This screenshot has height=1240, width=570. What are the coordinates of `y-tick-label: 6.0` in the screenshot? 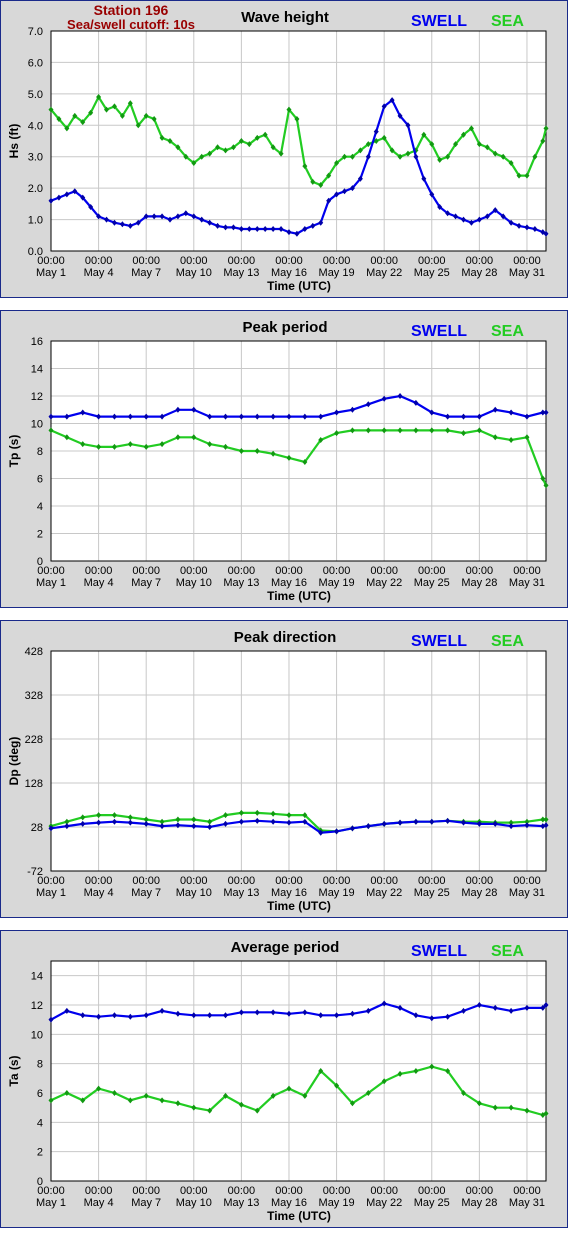 It's located at (35, 63).